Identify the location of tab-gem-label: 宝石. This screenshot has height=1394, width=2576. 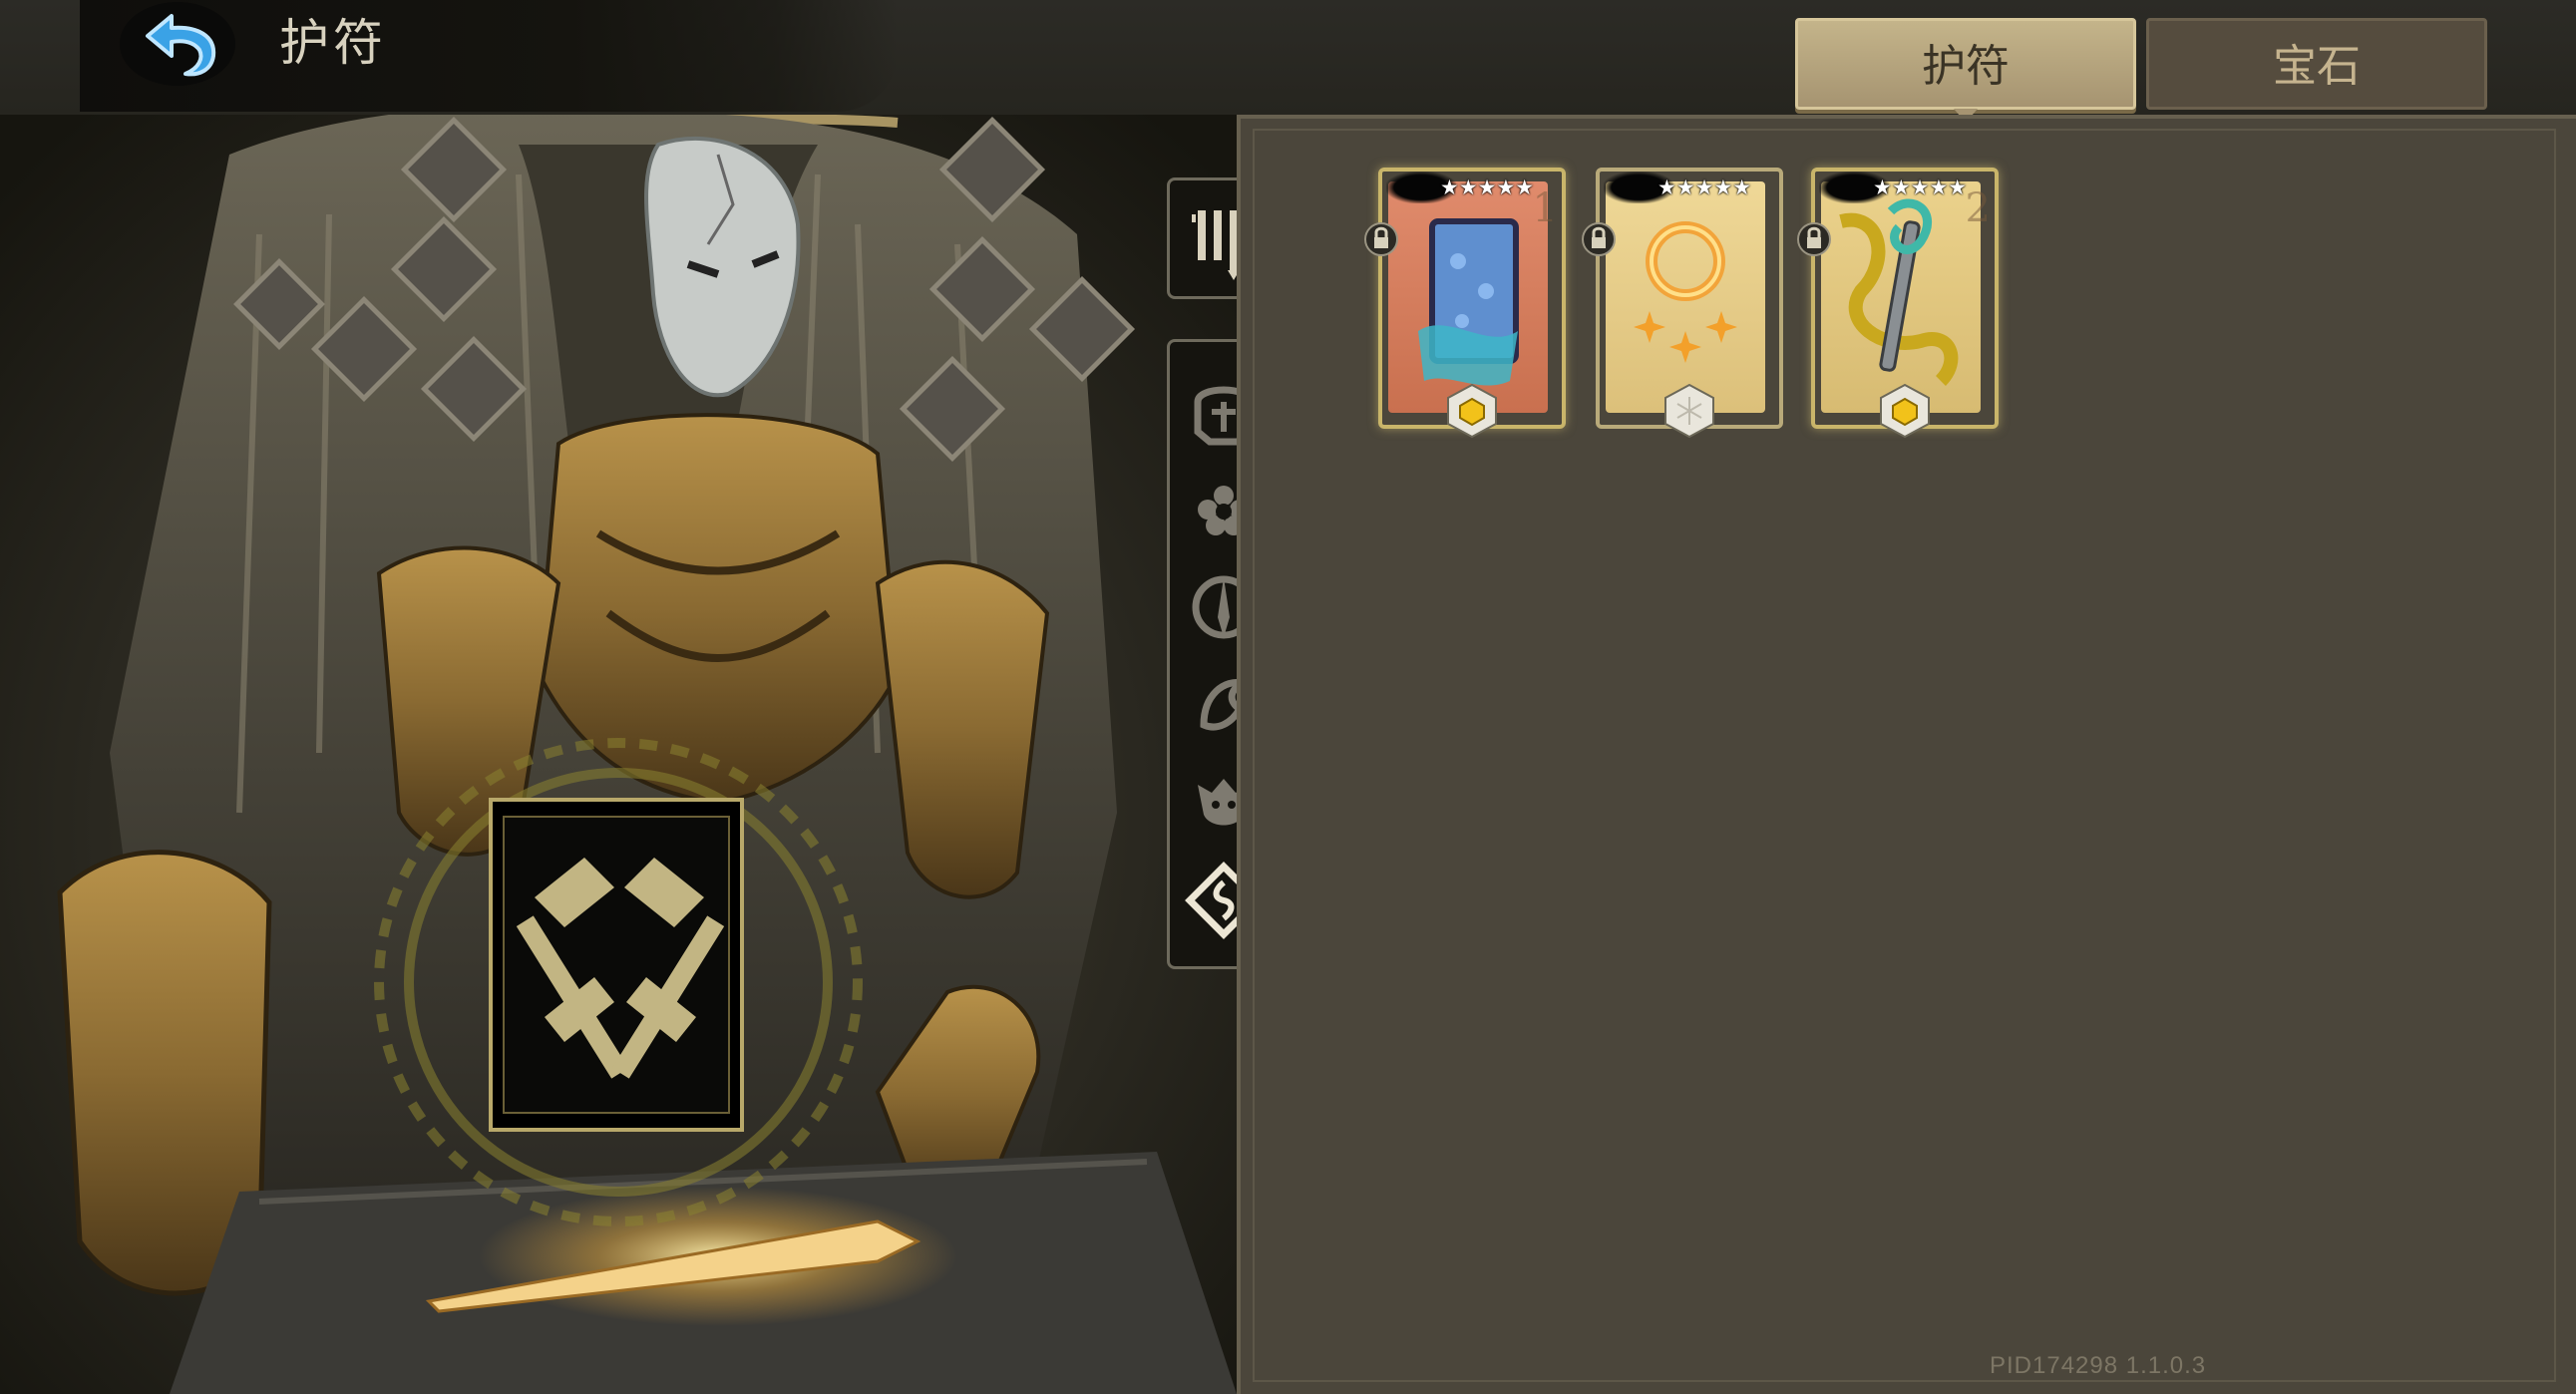
(2317, 66).